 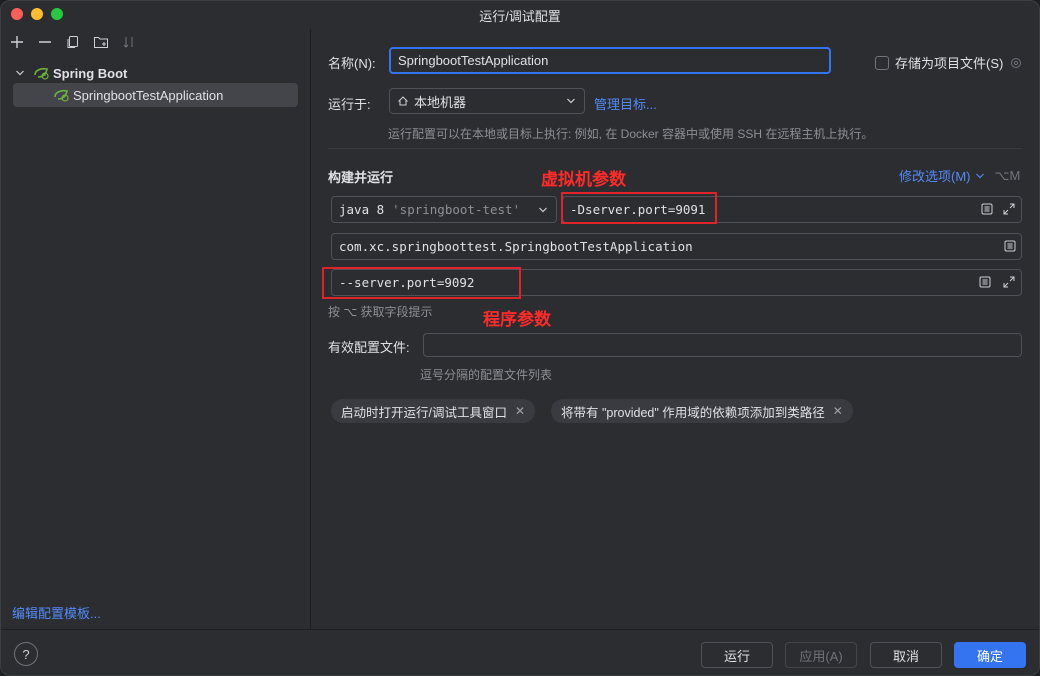 What do you see at coordinates (45, 42) in the screenshot?
I see `remove-icon` at bounding box center [45, 42].